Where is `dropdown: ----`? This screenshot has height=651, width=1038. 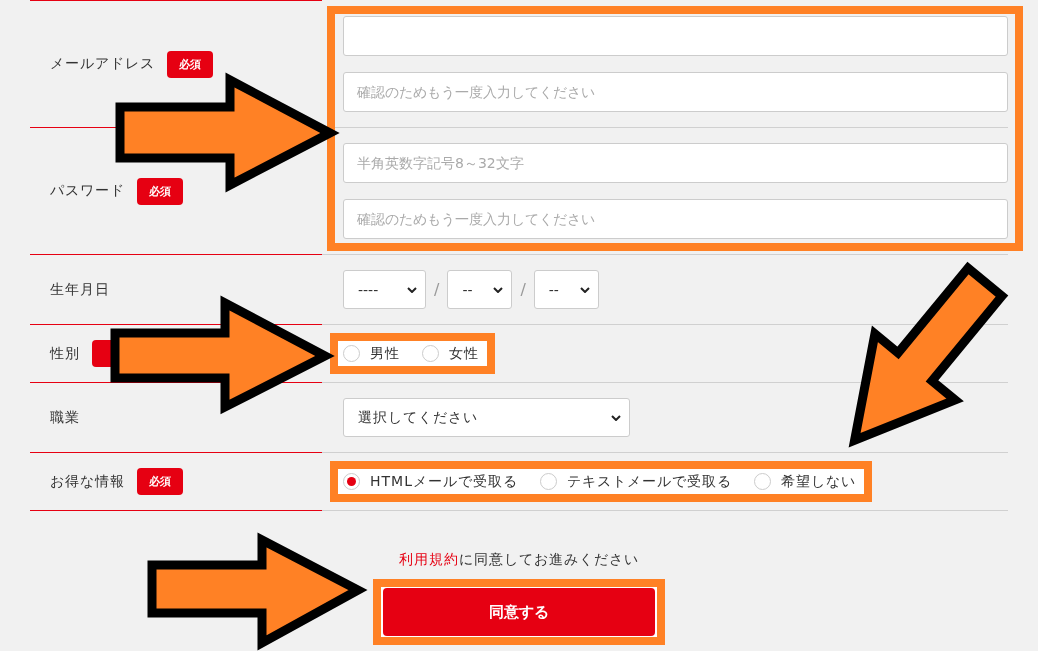
dropdown: ---- is located at coordinates (384, 289).